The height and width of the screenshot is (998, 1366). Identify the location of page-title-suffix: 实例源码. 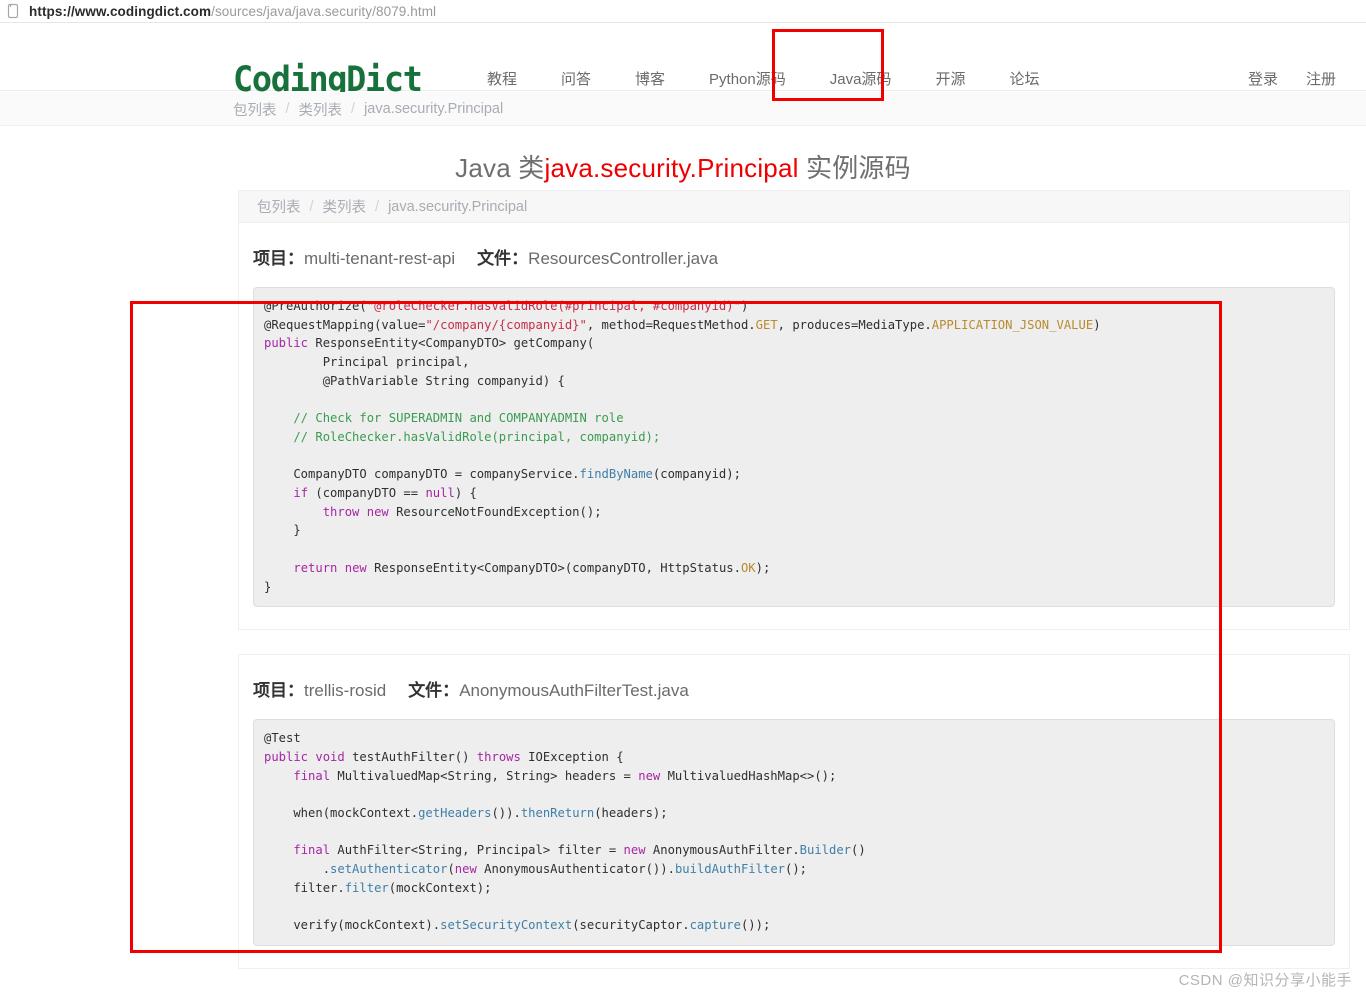
(854, 168).